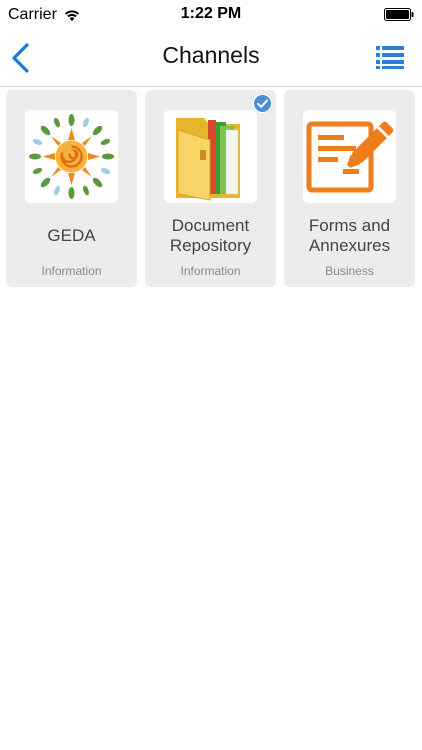 The width and height of the screenshot is (422, 750). What do you see at coordinates (399, 14) in the screenshot?
I see `battery-icon` at bounding box center [399, 14].